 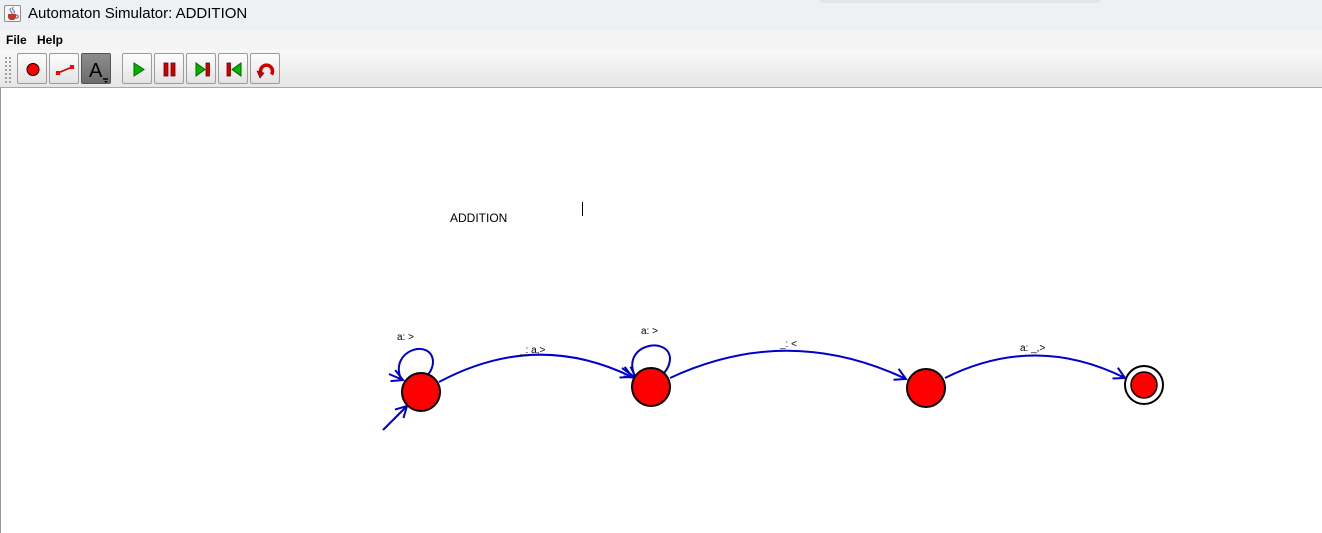 I want to click on add-text-button: A, so click(x=96, y=68).